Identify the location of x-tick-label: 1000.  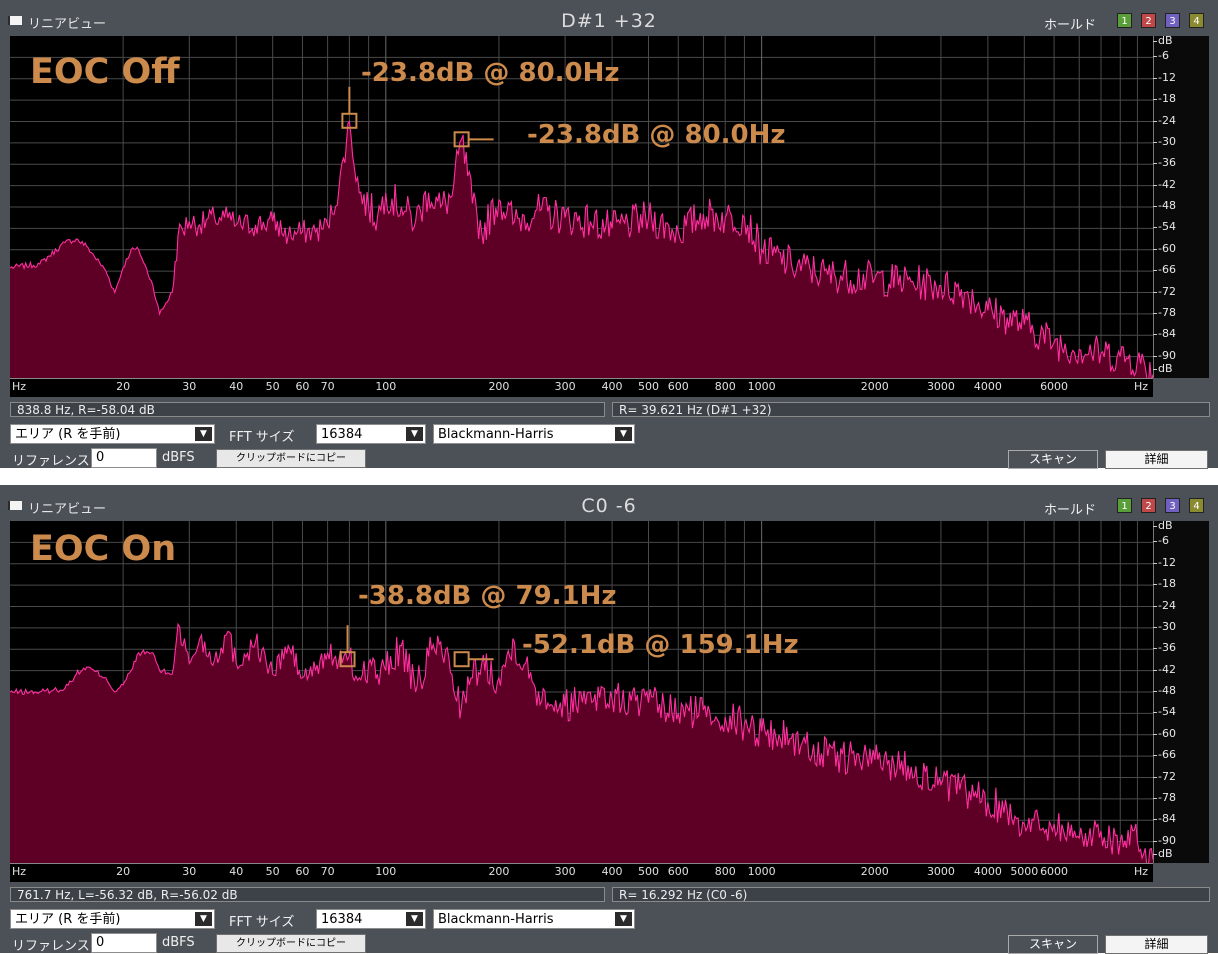
(761, 871).